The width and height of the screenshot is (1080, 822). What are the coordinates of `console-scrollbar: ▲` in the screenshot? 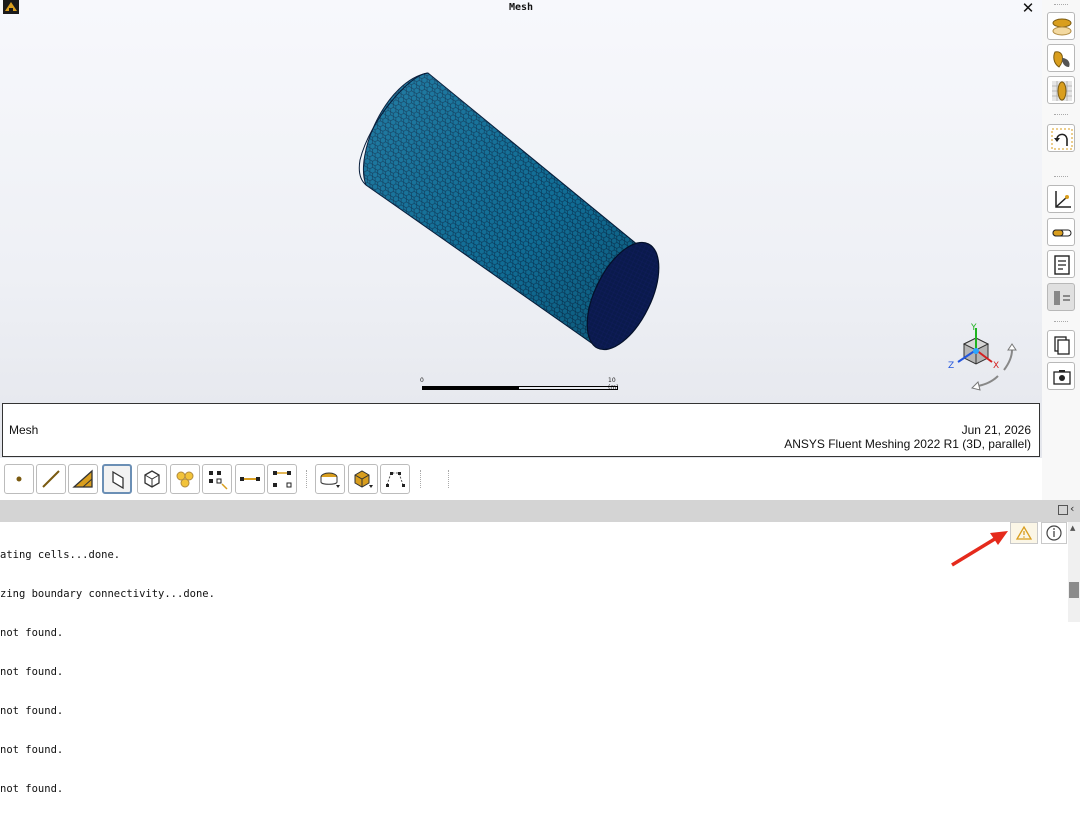 It's located at (1074, 572).